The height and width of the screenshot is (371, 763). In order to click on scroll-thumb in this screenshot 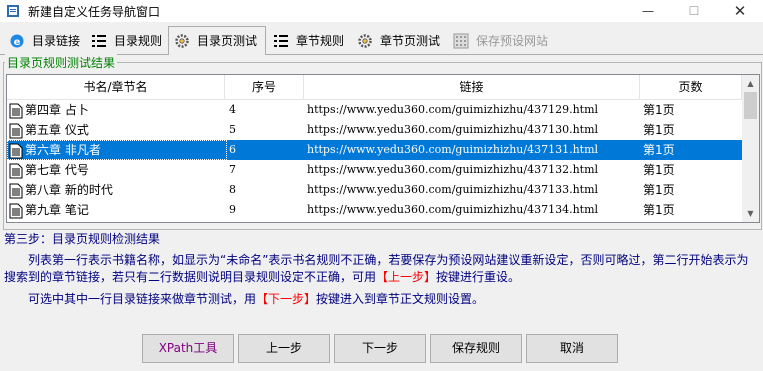, I will do `click(750, 105)`.